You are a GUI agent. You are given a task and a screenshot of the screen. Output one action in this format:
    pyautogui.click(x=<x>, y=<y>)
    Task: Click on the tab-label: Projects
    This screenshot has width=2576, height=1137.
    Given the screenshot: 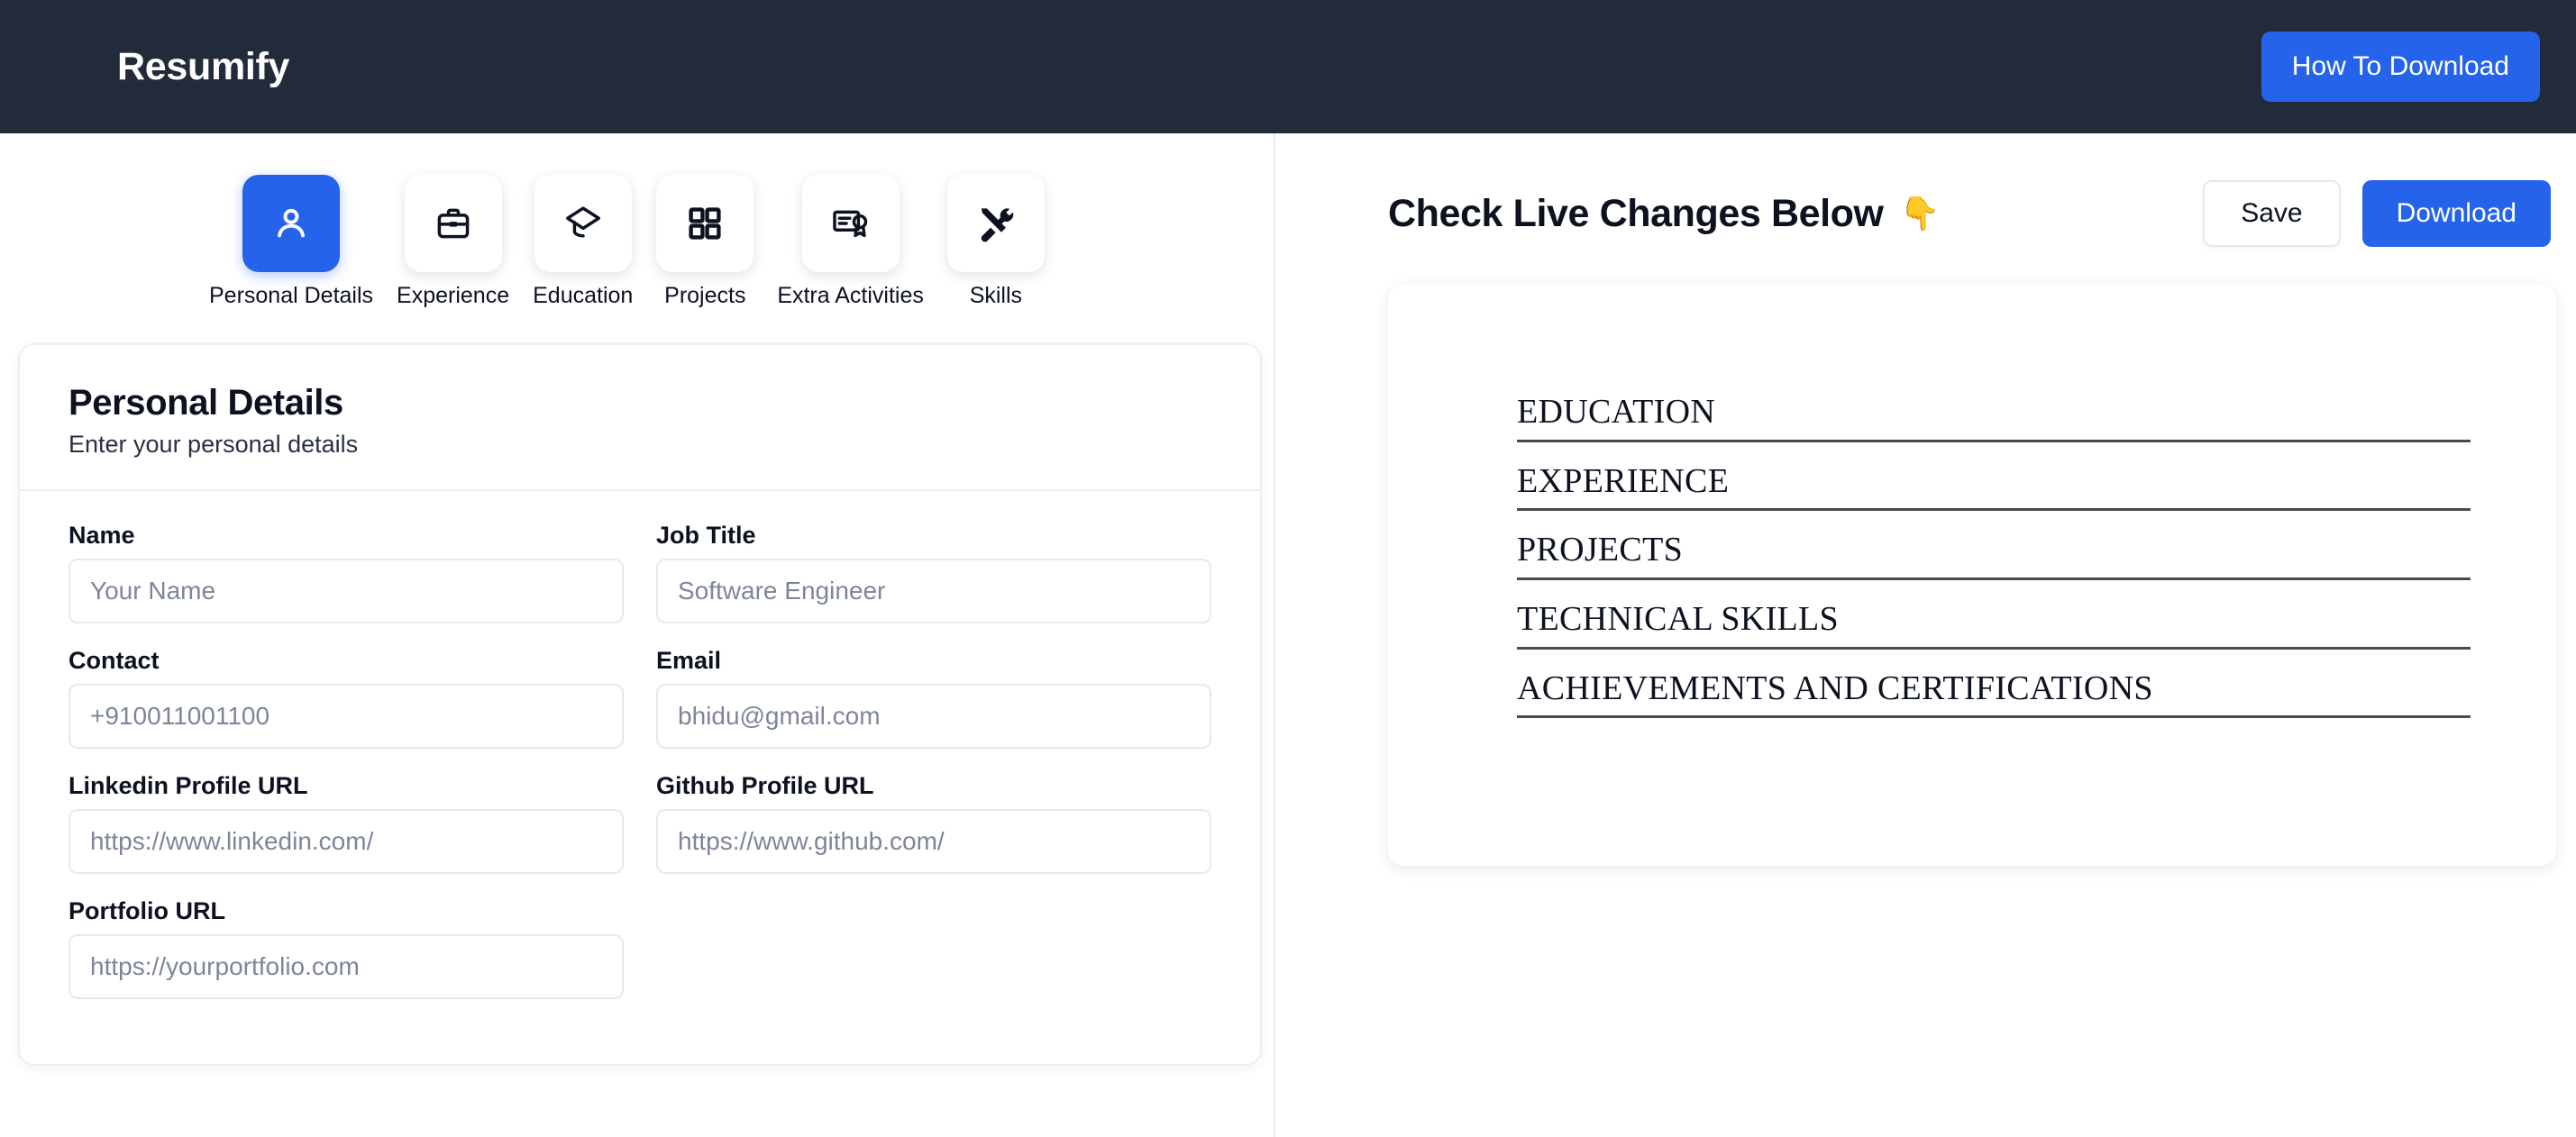 What is the action you would take?
    pyautogui.click(x=705, y=296)
    